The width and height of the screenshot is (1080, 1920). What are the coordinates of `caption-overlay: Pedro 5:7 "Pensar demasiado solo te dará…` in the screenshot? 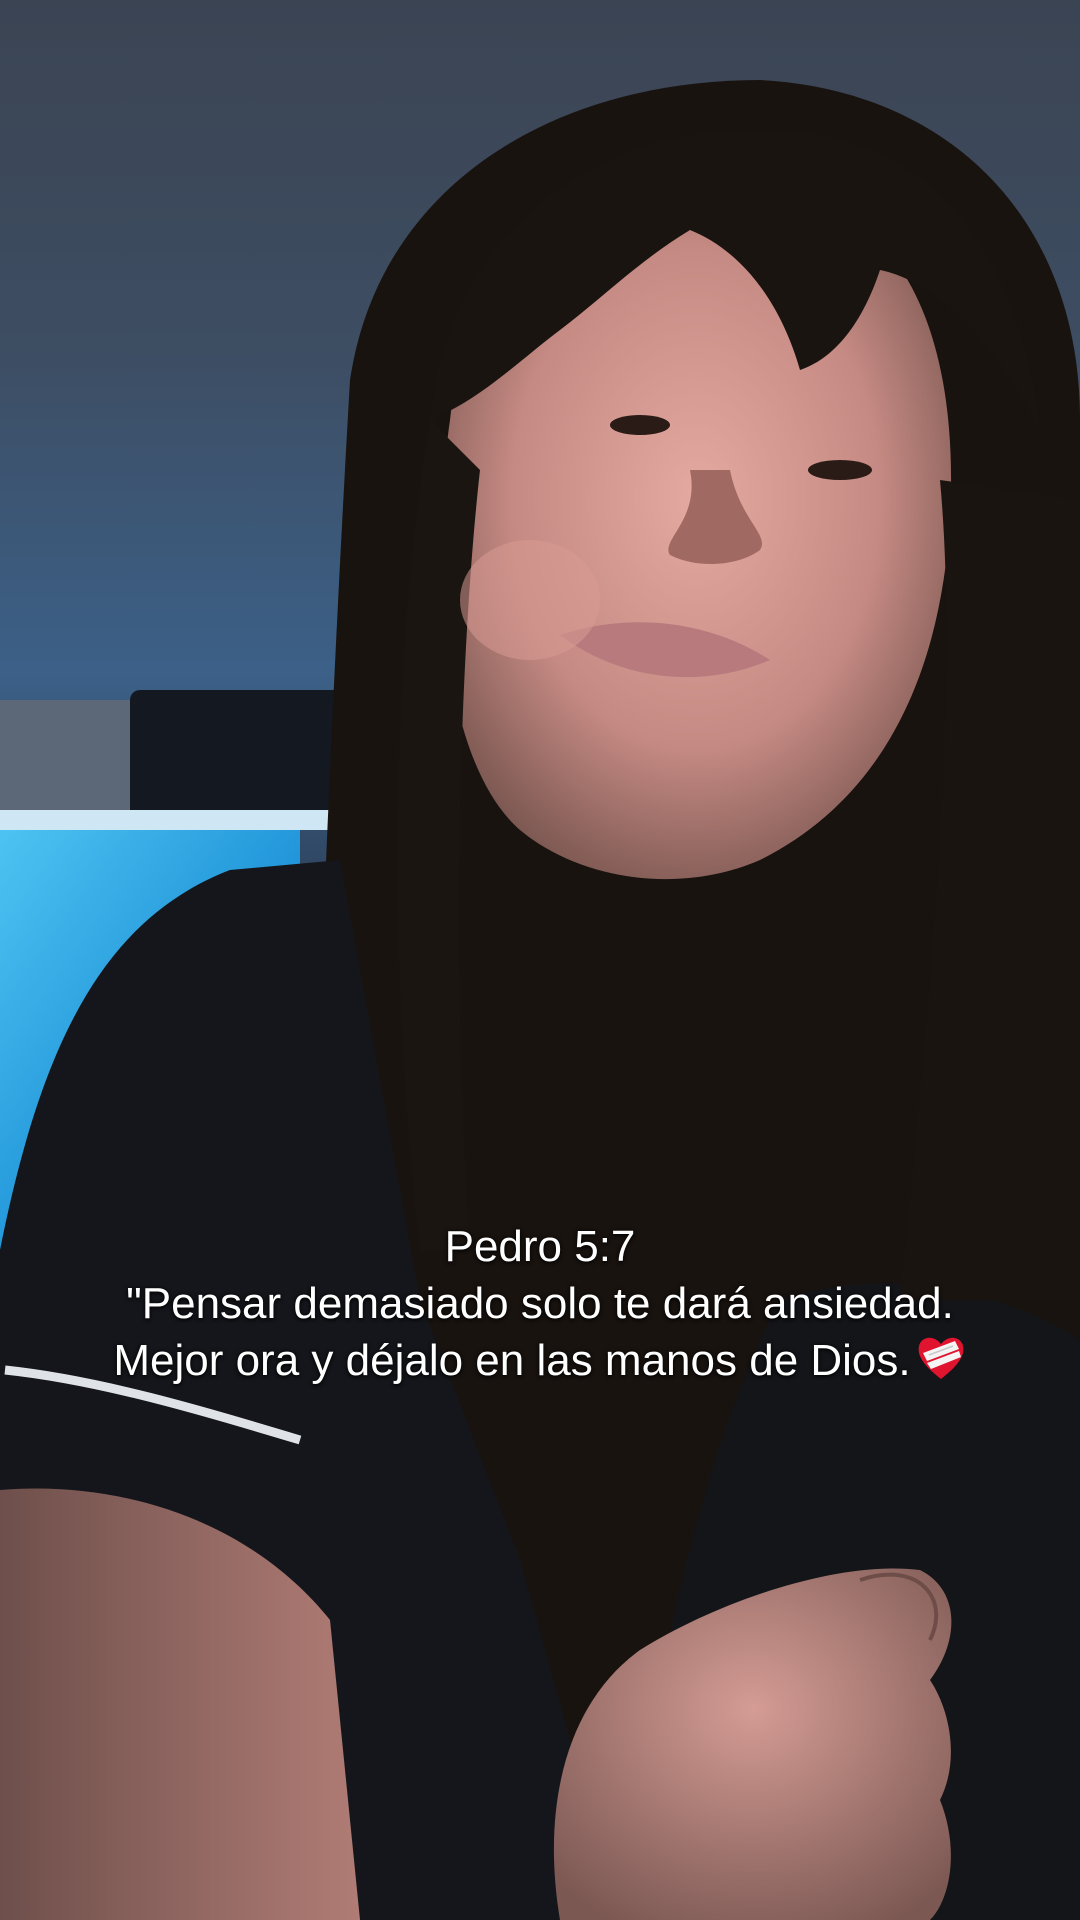 It's located at (540, 1306).